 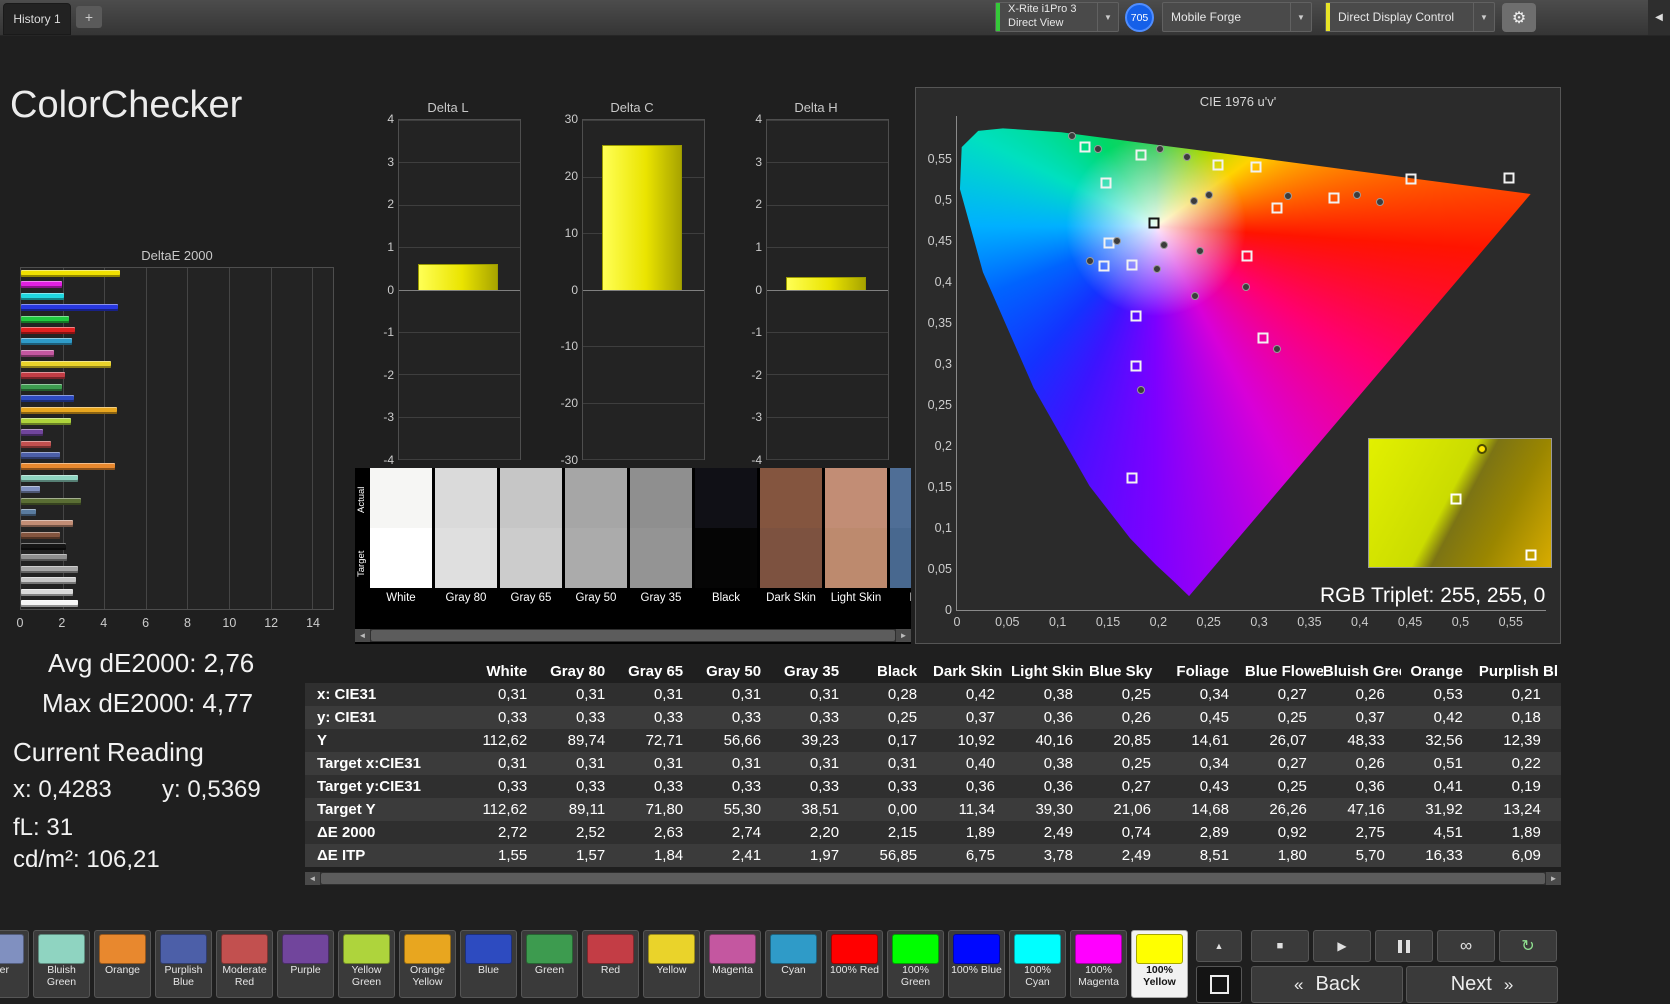 What do you see at coordinates (1519, 17) in the screenshot?
I see `gear-icon: ⚙` at bounding box center [1519, 17].